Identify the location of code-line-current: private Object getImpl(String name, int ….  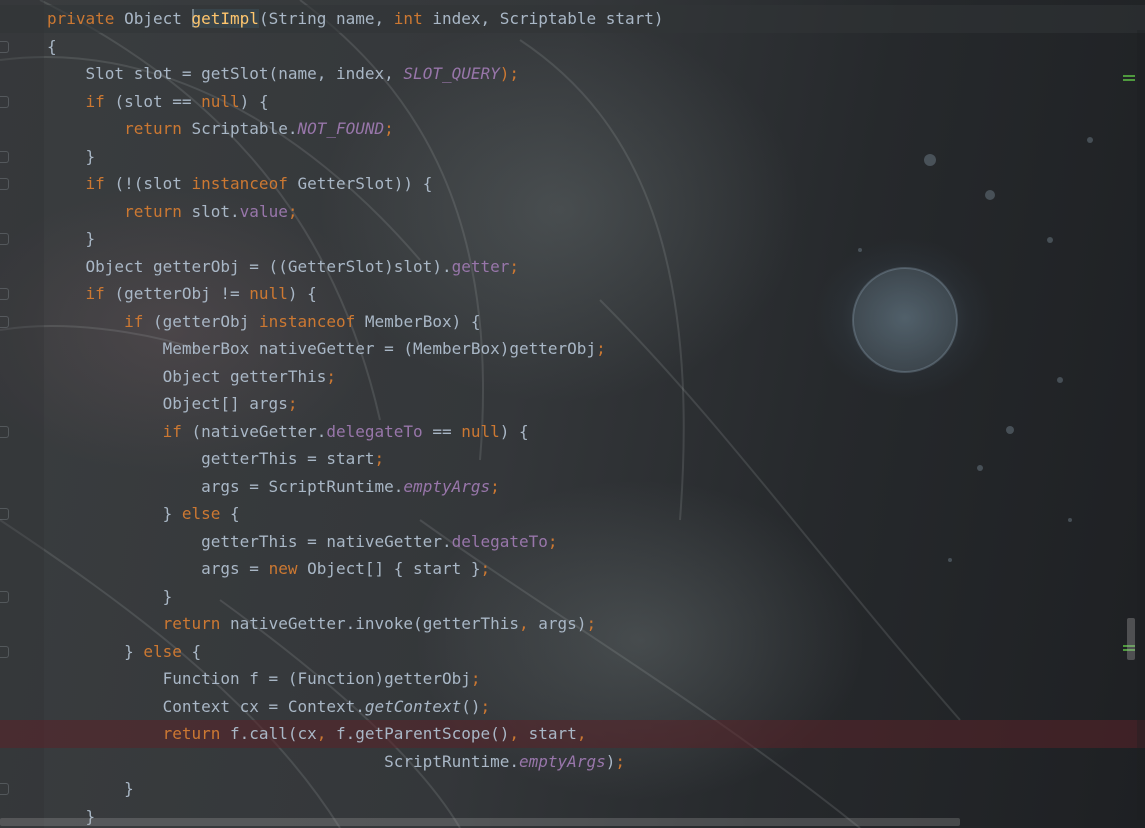
(572, 19).